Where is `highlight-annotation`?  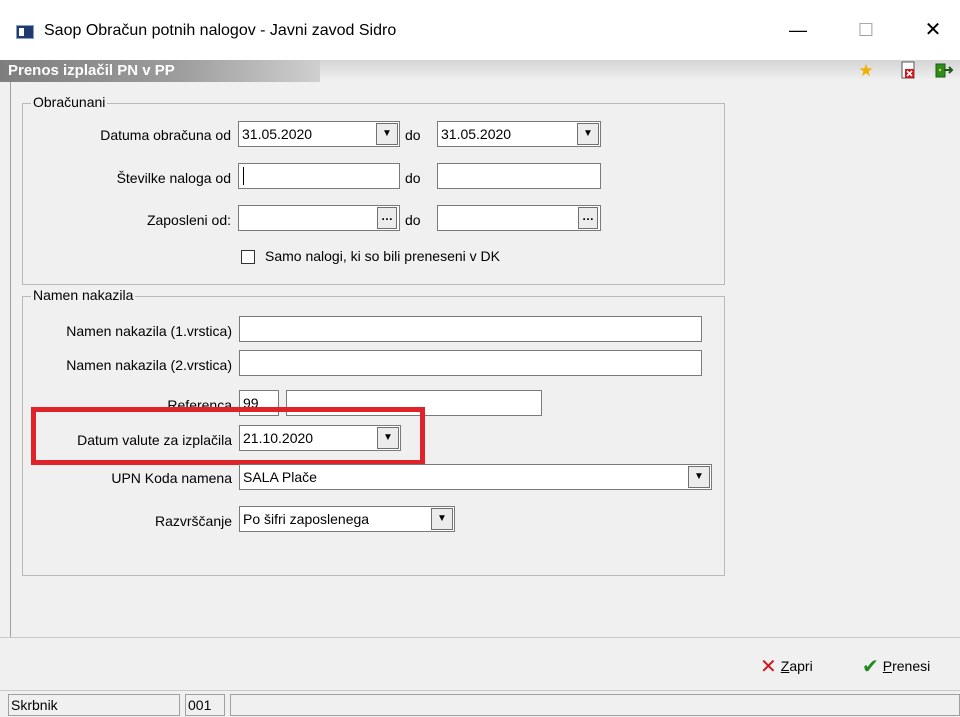 highlight-annotation is located at coordinates (228, 436).